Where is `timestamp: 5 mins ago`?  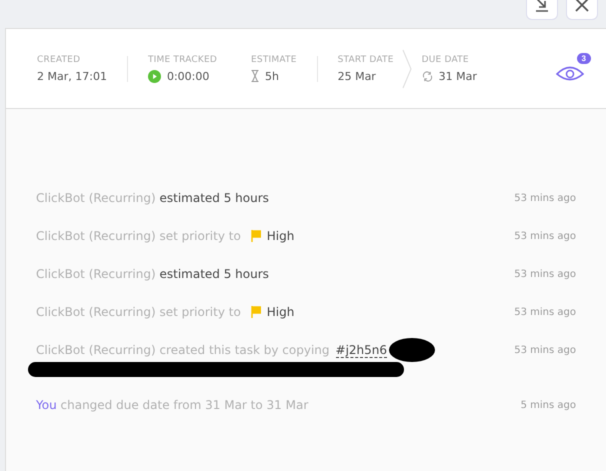 timestamp: 5 mins ago is located at coordinates (548, 405).